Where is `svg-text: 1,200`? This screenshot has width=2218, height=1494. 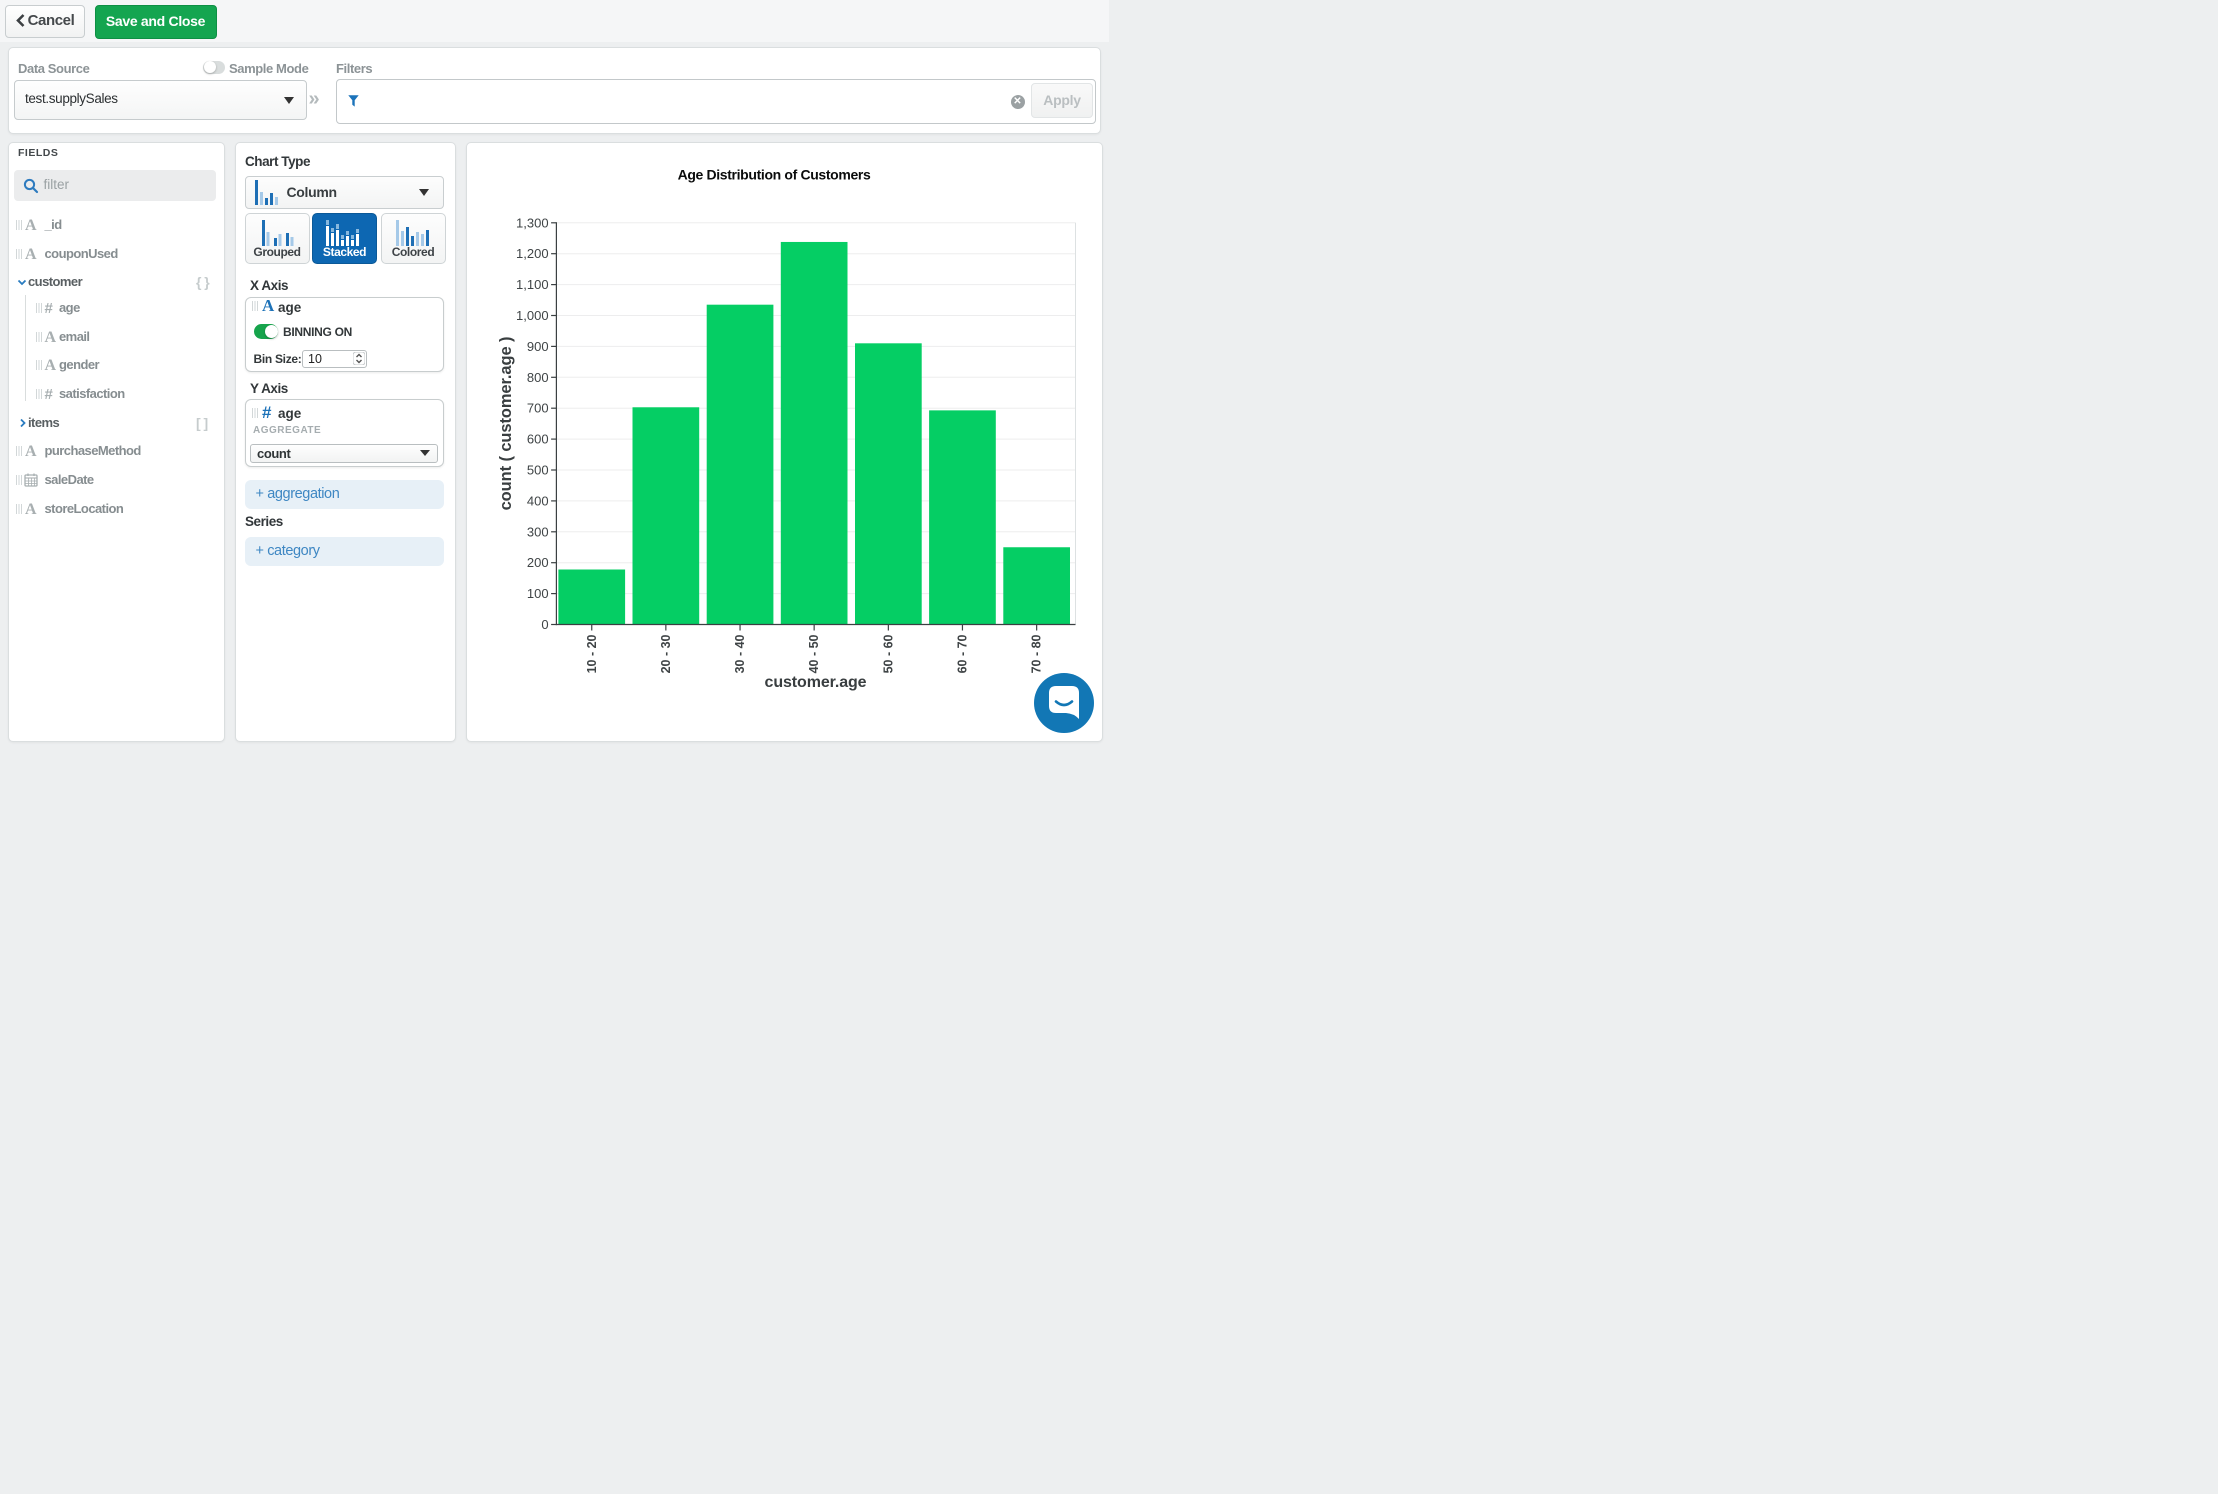
svg-text: 1,200 is located at coordinates (532, 253).